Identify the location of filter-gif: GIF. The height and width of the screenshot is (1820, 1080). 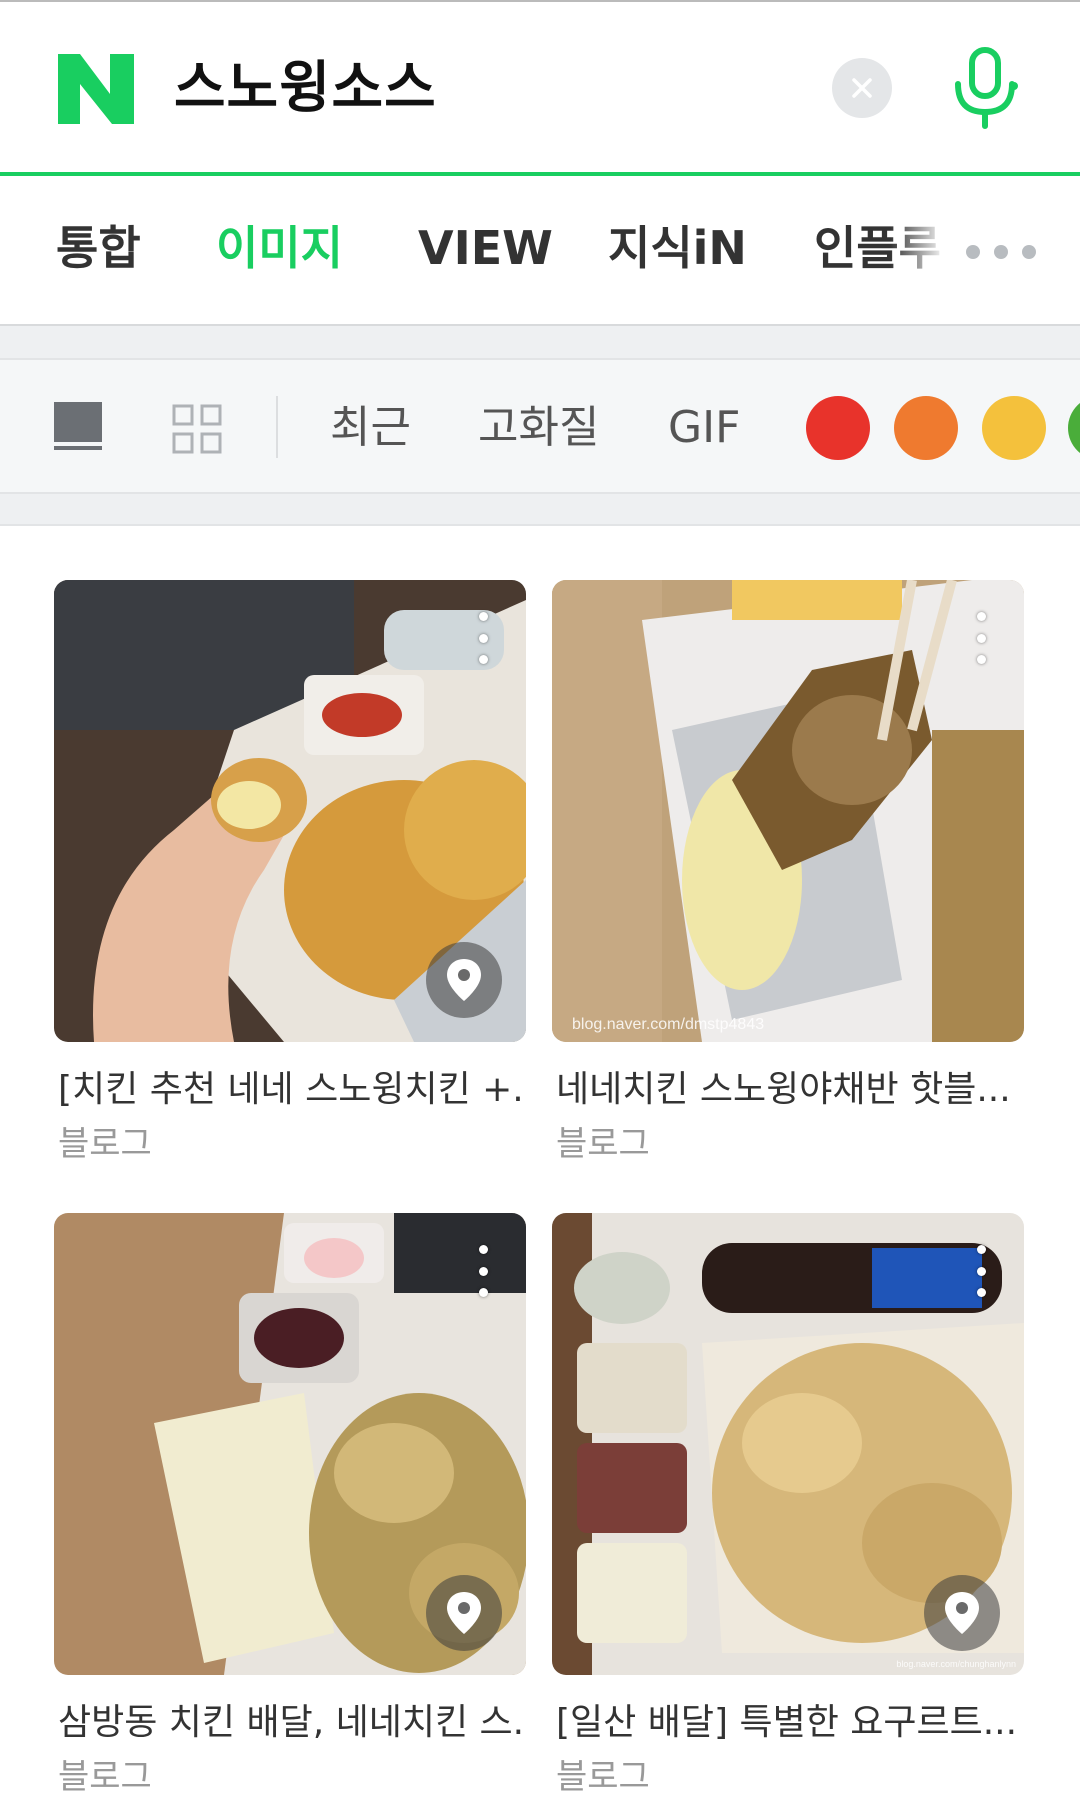
(704, 428).